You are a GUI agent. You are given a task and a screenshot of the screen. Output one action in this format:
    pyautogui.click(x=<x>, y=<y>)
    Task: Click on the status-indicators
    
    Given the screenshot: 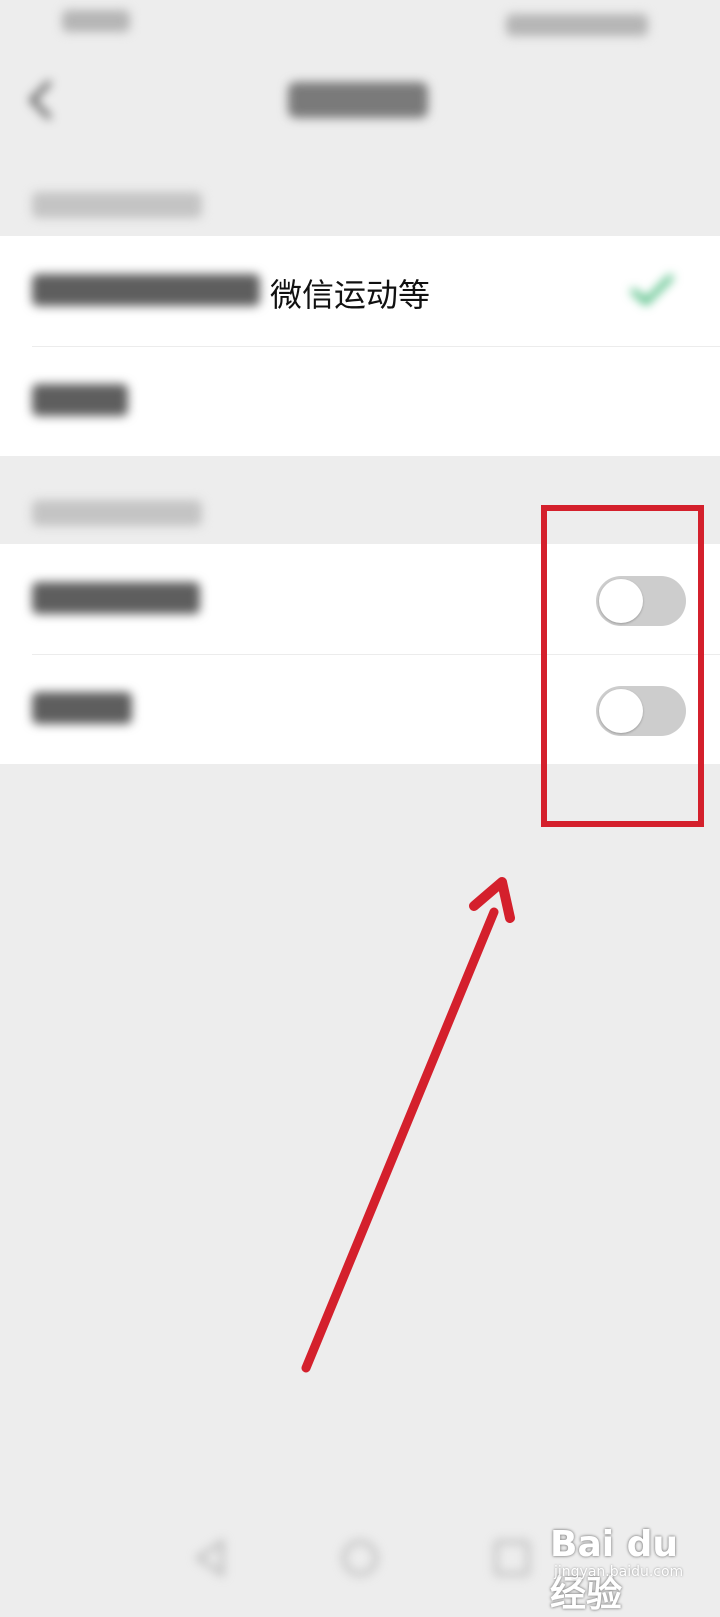 What is the action you would take?
    pyautogui.click(x=577, y=25)
    